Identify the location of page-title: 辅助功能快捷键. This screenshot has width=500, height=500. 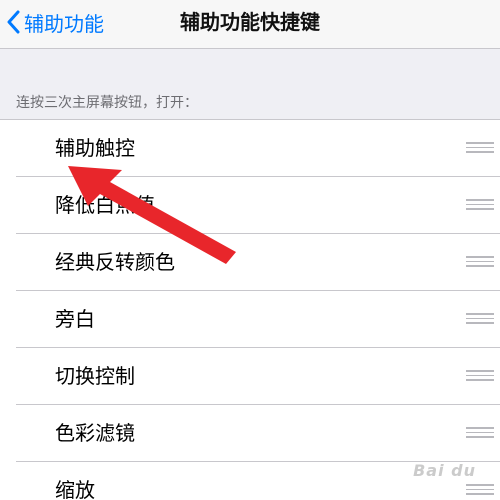
(250, 22).